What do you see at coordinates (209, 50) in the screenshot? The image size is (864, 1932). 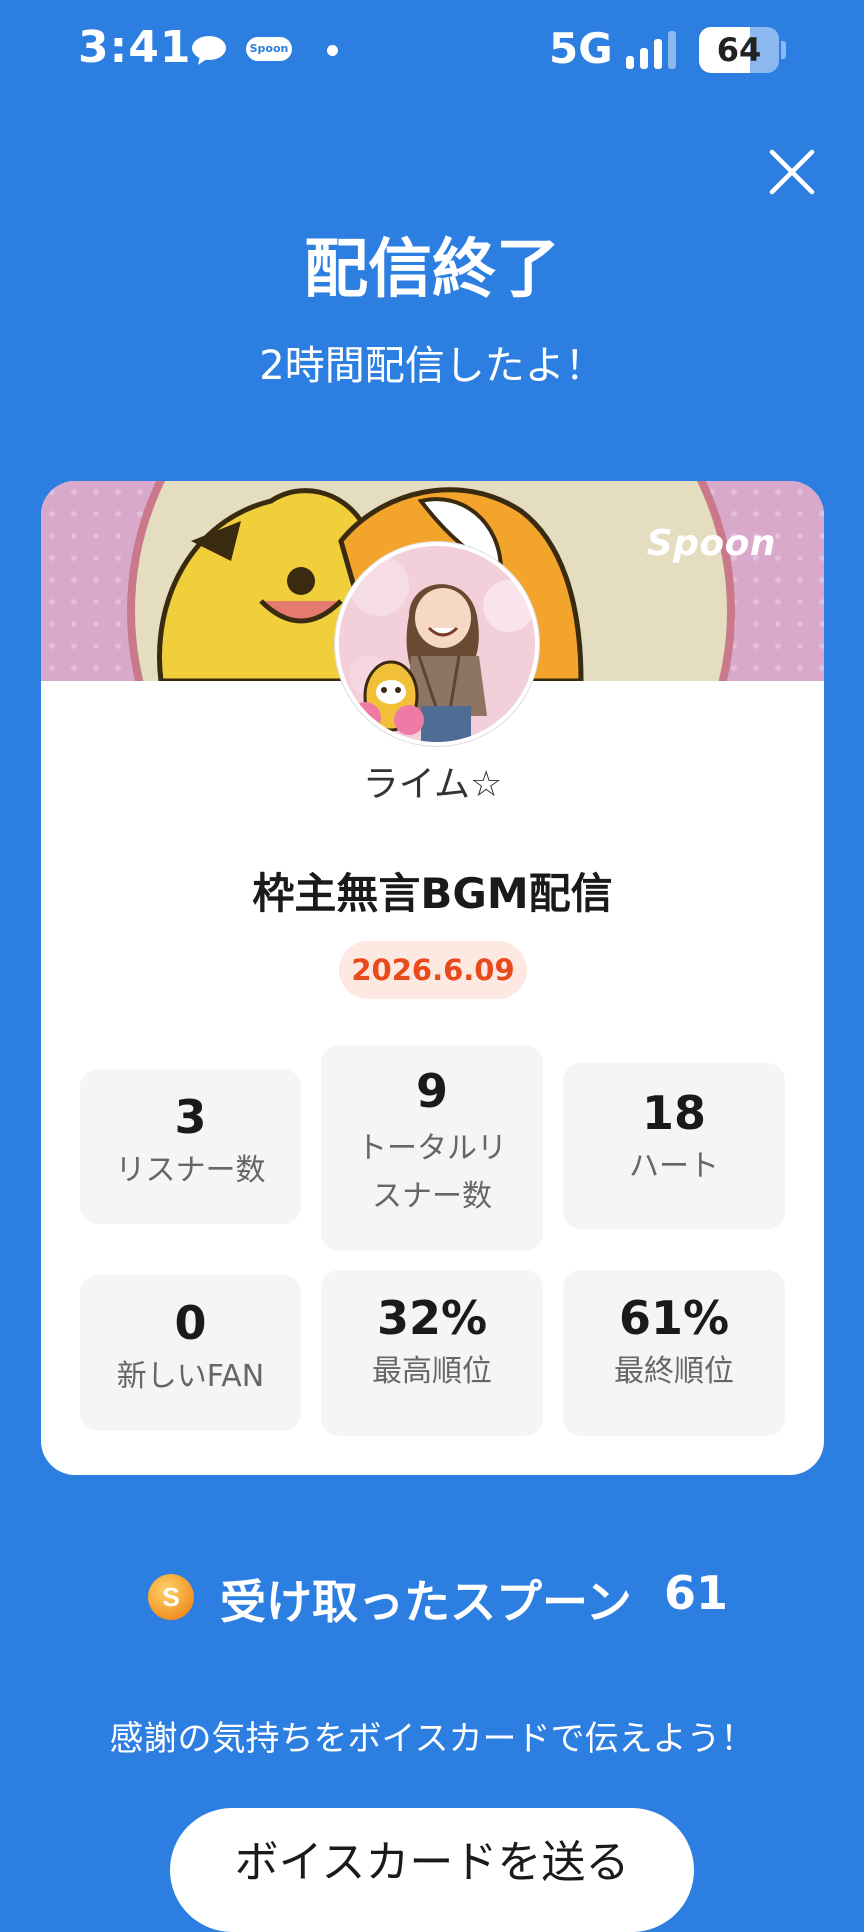 I see `chat-bubble-icon` at bounding box center [209, 50].